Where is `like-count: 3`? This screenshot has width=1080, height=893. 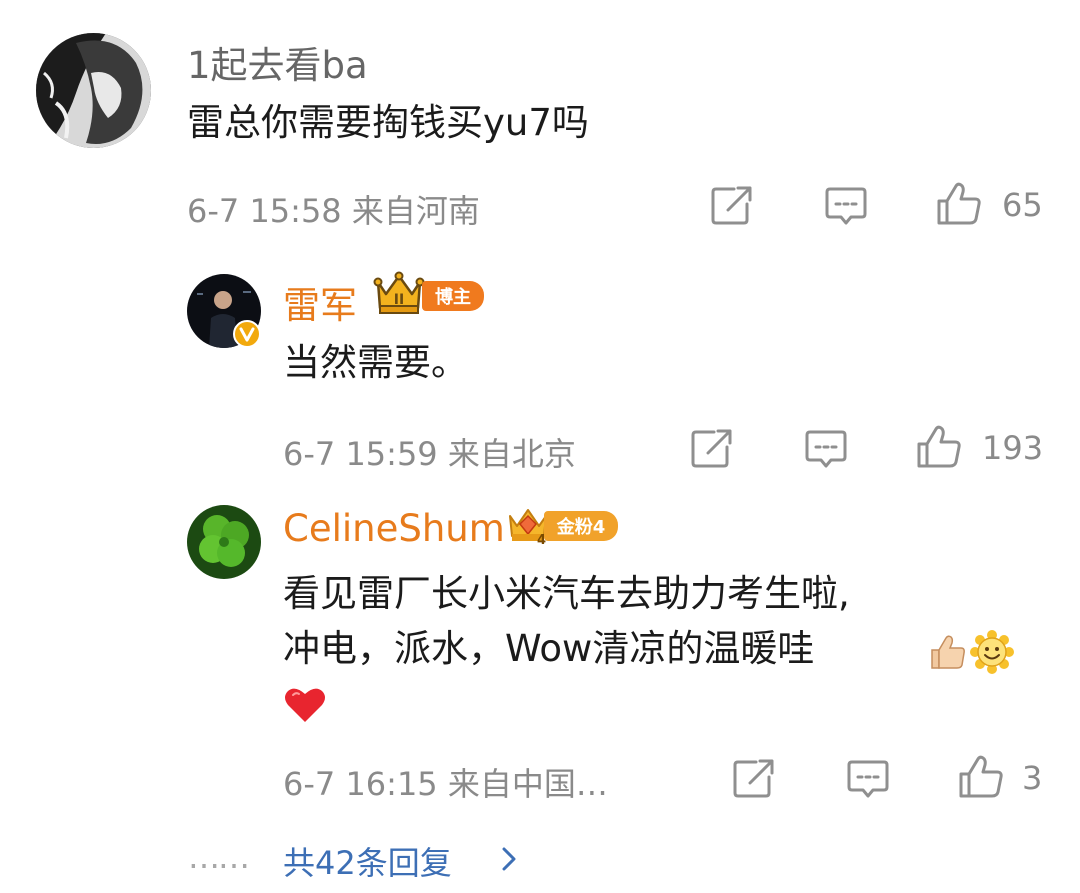
like-count: 3 is located at coordinates (1032, 778).